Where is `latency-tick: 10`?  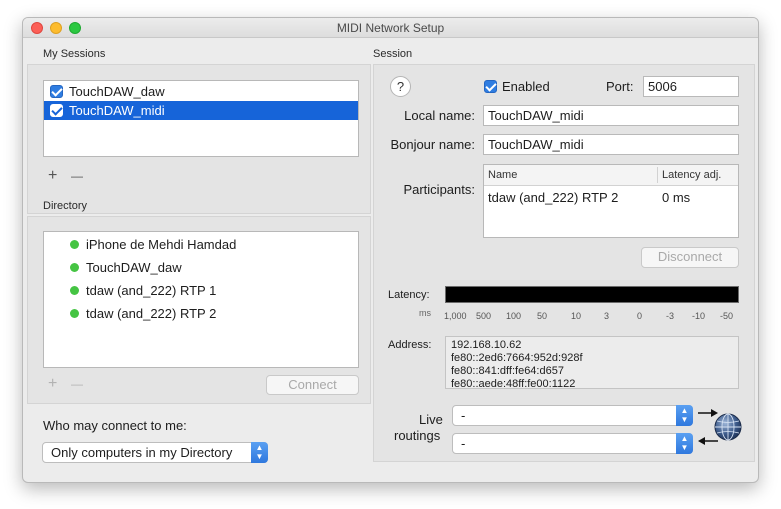 latency-tick: 10 is located at coordinates (576, 316).